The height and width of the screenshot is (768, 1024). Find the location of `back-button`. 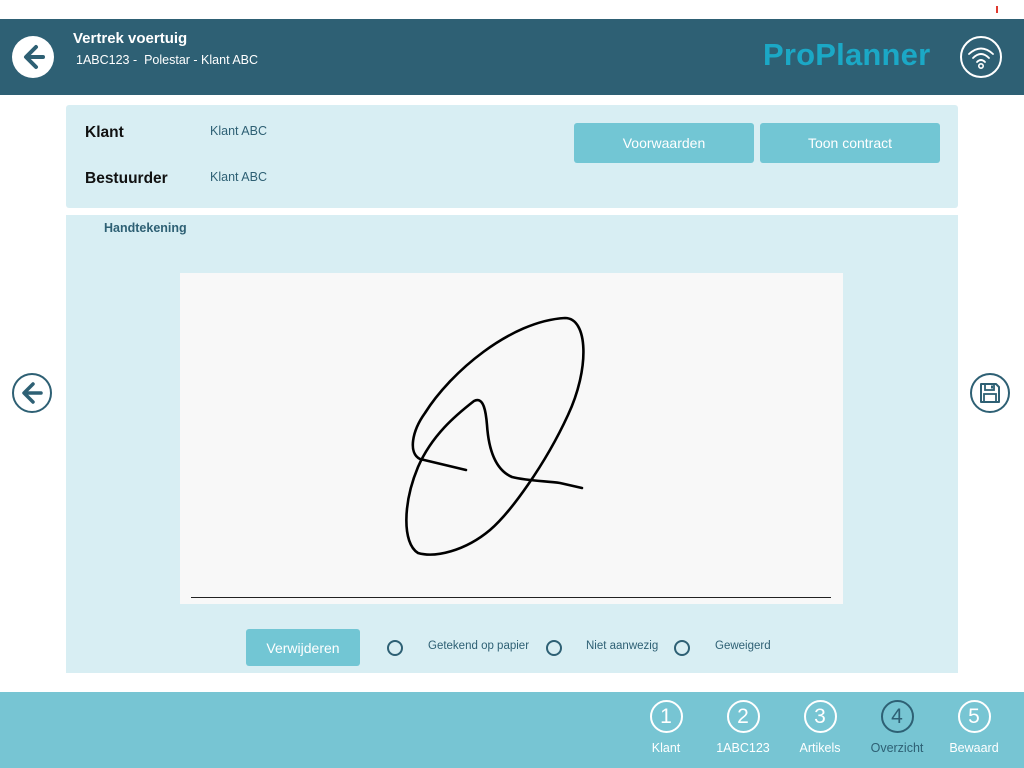

back-button is located at coordinates (33, 57).